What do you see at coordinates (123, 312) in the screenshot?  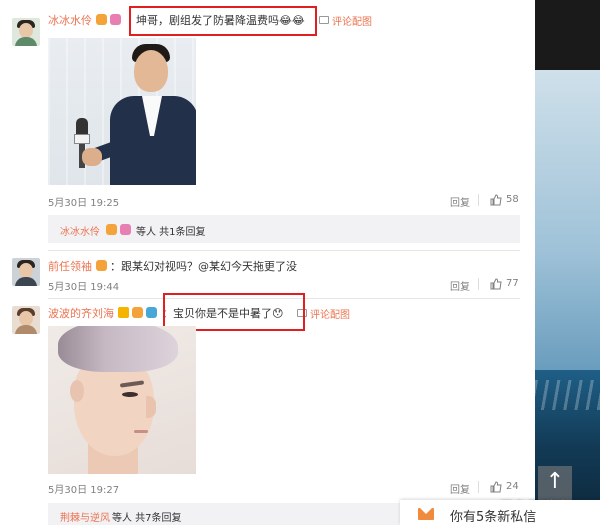 I see `verified-v-icon` at bounding box center [123, 312].